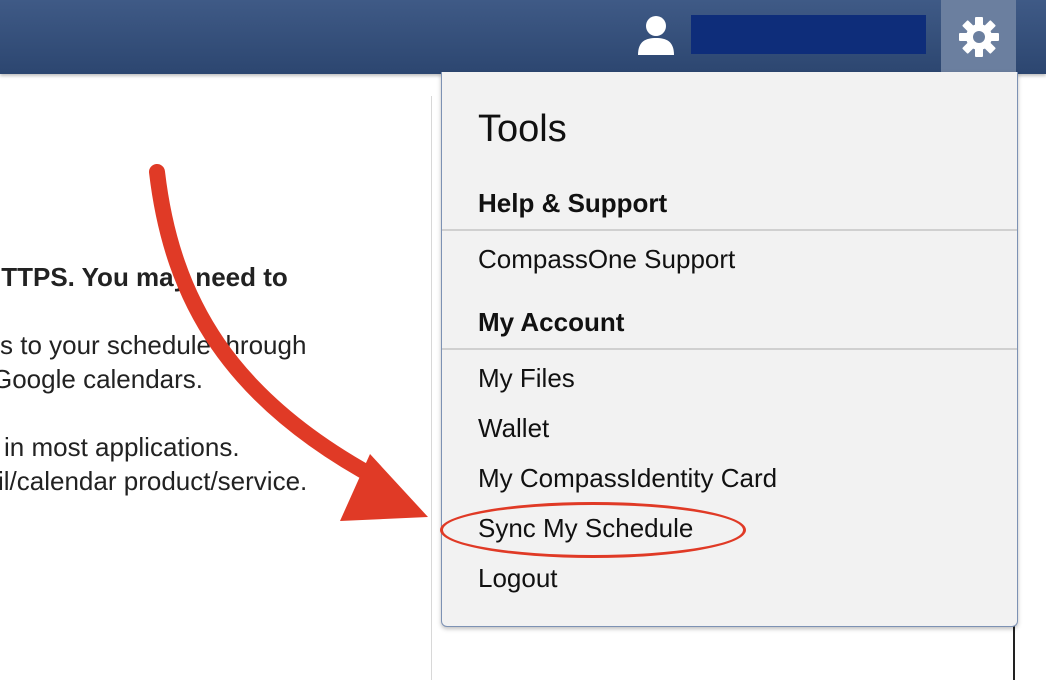  What do you see at coordinates (288, 342) in the screenshot?
I see `red-arrow-icon` at bounding box center [288, 342].